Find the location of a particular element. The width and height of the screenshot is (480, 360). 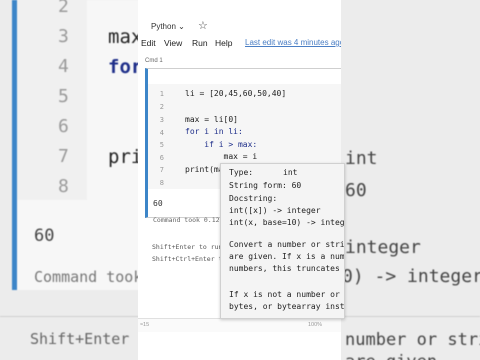

bg-right-60: 60 is located at coordinates (356, 190).